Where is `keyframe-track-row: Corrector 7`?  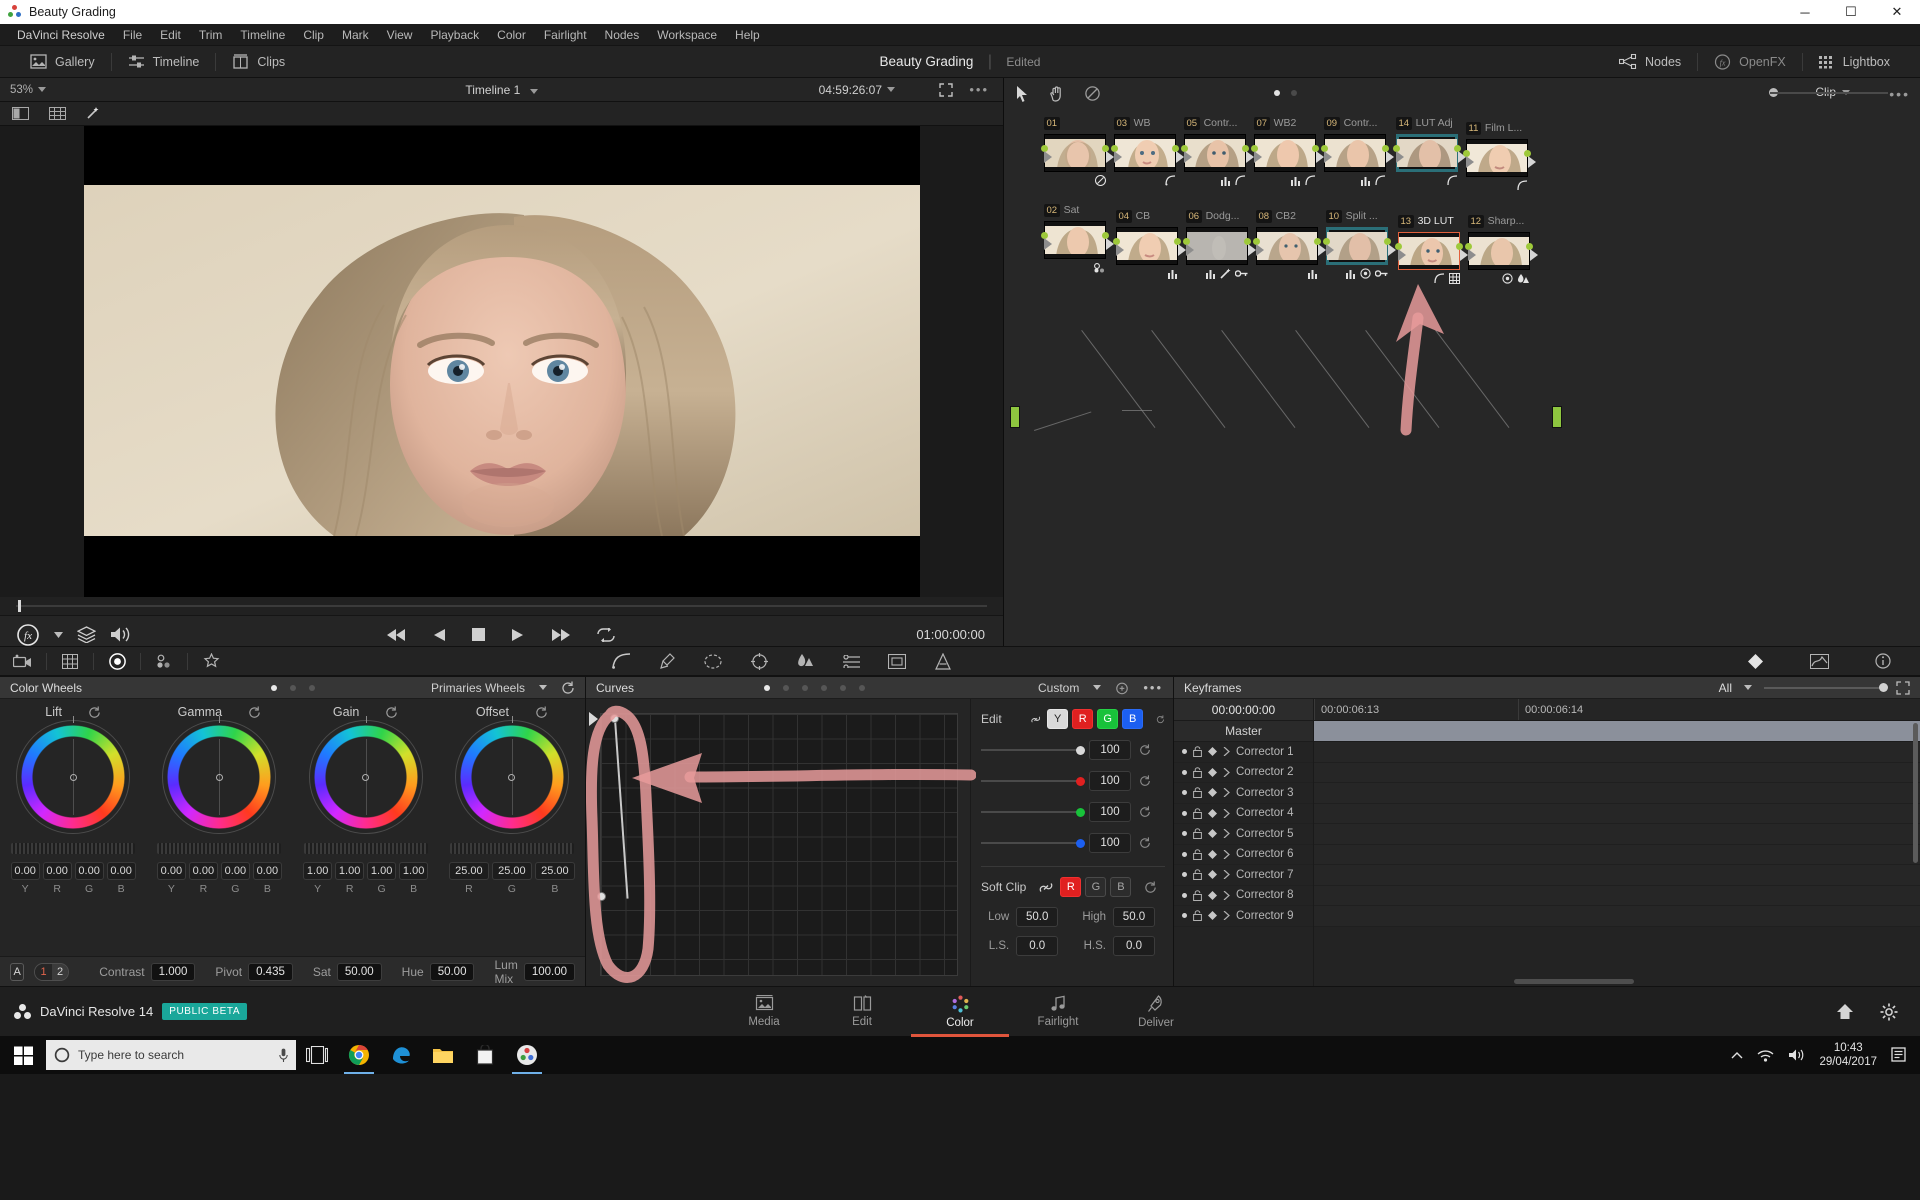 keyframe-track-row: Corrector 7 is located at coordinates (1243, 875).